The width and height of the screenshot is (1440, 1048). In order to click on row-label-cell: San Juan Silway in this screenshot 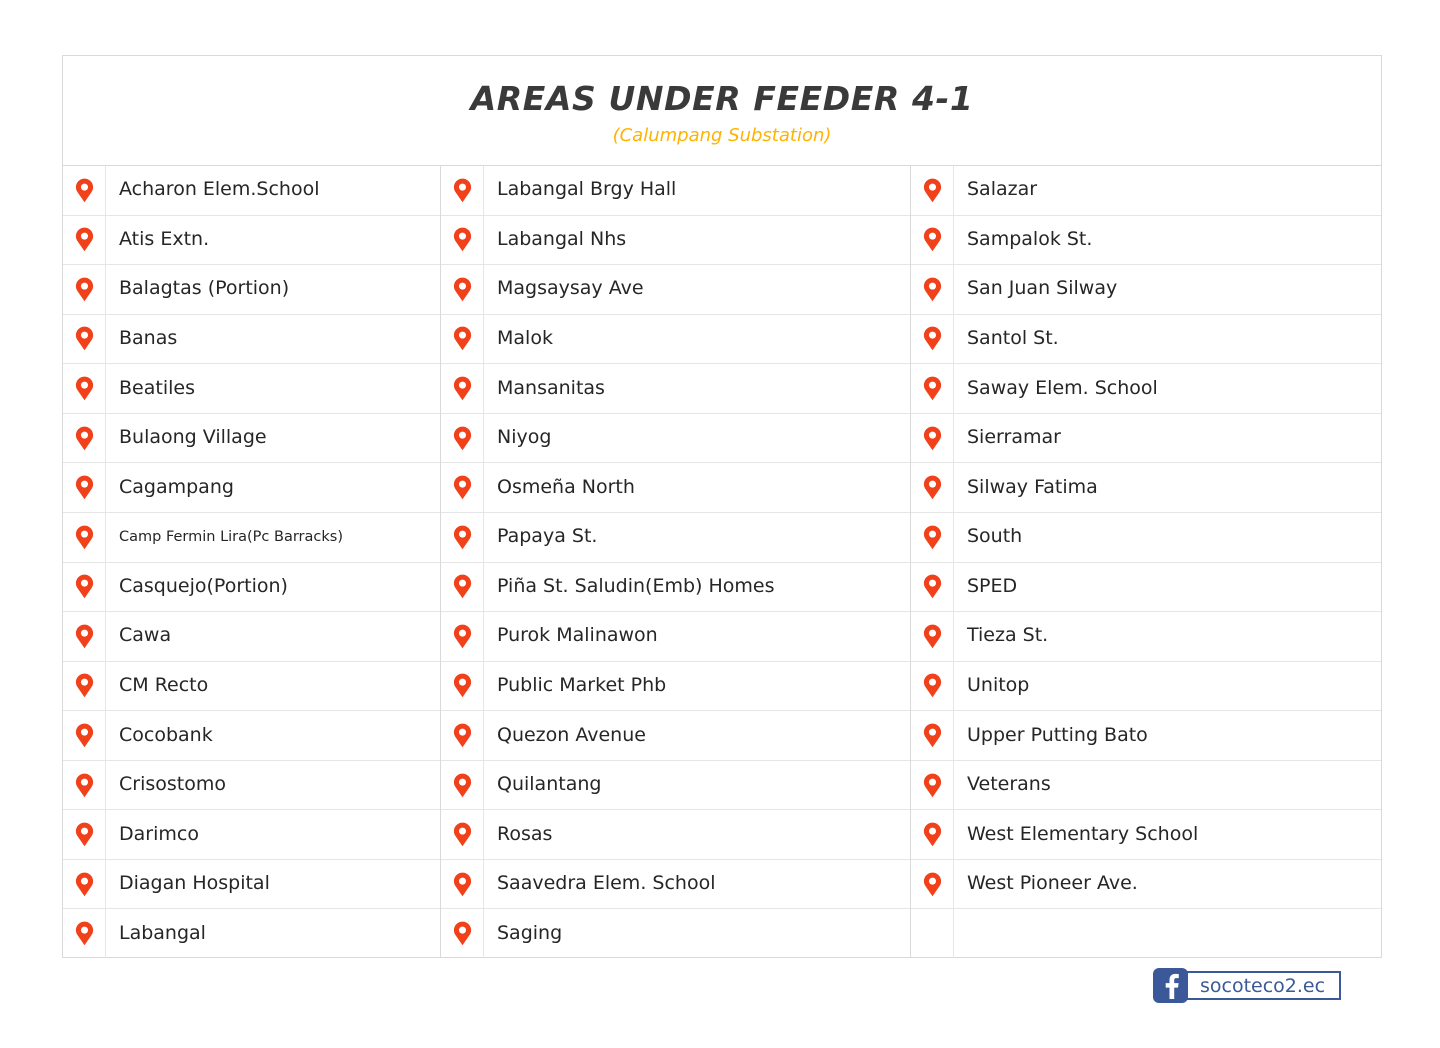, I will do `click(1167, 289)`.